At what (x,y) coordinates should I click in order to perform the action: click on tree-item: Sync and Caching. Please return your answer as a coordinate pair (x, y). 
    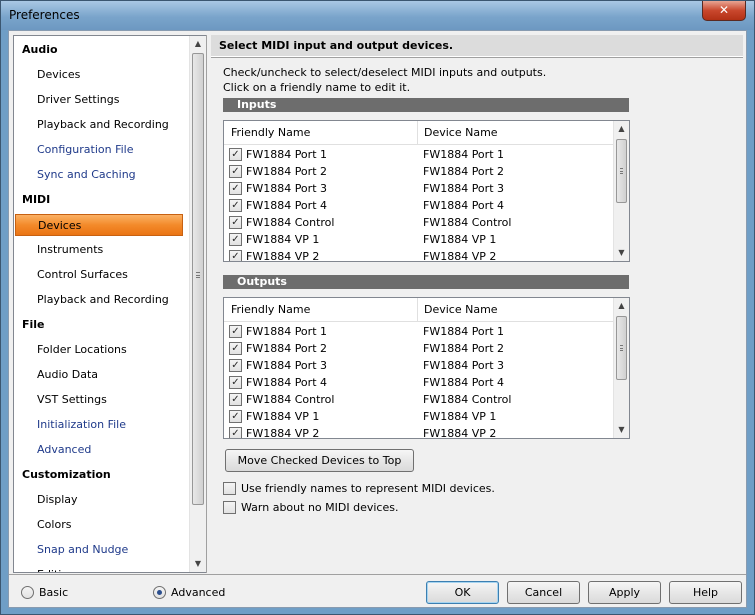
    Looking at the image, I should click on (86, 175).